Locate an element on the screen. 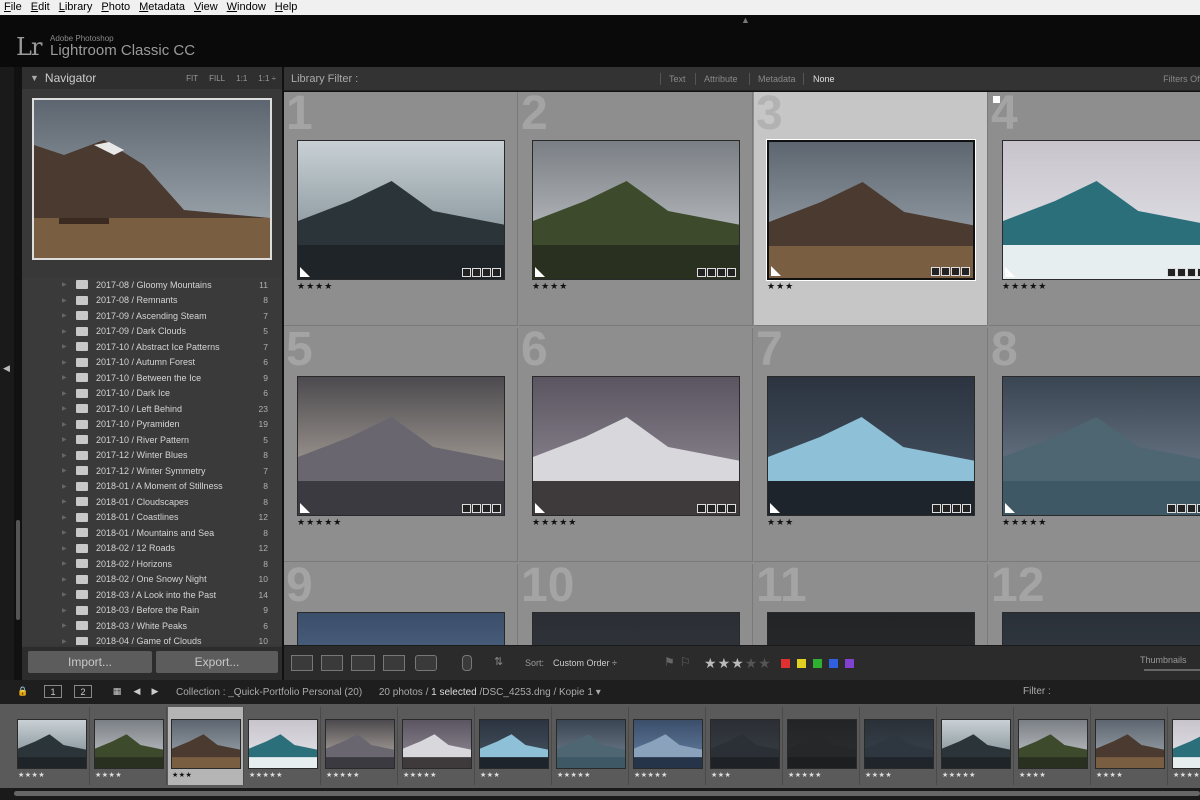 This screenshot has width=1200, height=800. grid-cell: 8 ★★★★★ is located at coordinates (1094, 445).